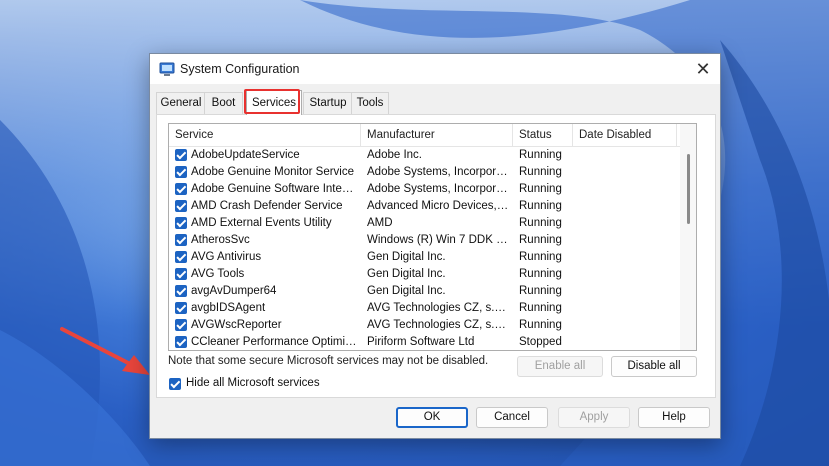 The height and width of the screenshot is (466, 829). What do you see at coordinates (674, 417) in the screenshot?
I see `help-button: Help` at bounding box center [674, 417].